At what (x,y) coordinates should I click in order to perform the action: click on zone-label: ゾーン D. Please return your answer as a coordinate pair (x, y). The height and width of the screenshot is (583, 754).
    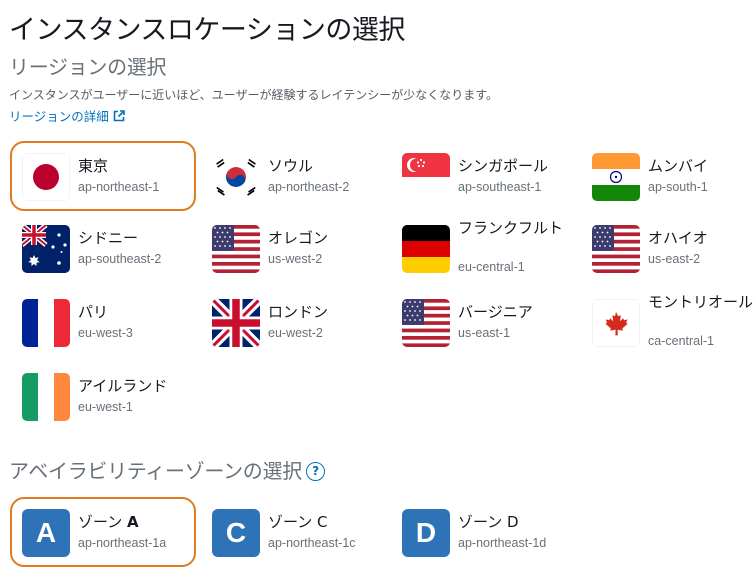
    Looking at the image, I should click on (488, 522).